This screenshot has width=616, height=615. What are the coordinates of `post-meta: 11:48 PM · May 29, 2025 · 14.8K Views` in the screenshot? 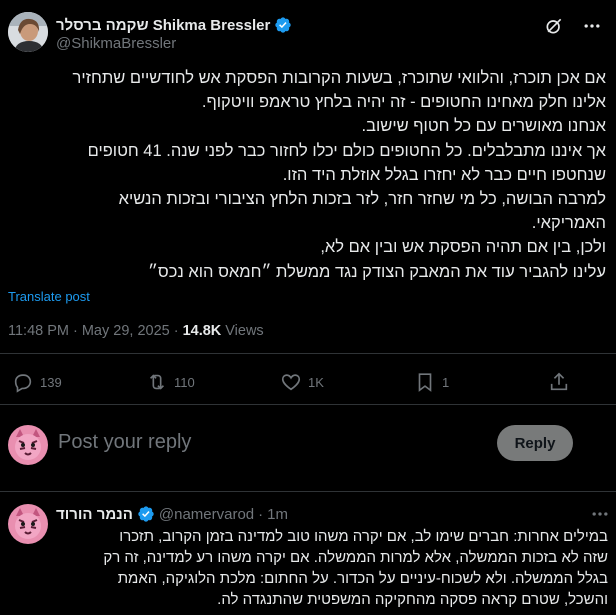 It's located at (136, 331).